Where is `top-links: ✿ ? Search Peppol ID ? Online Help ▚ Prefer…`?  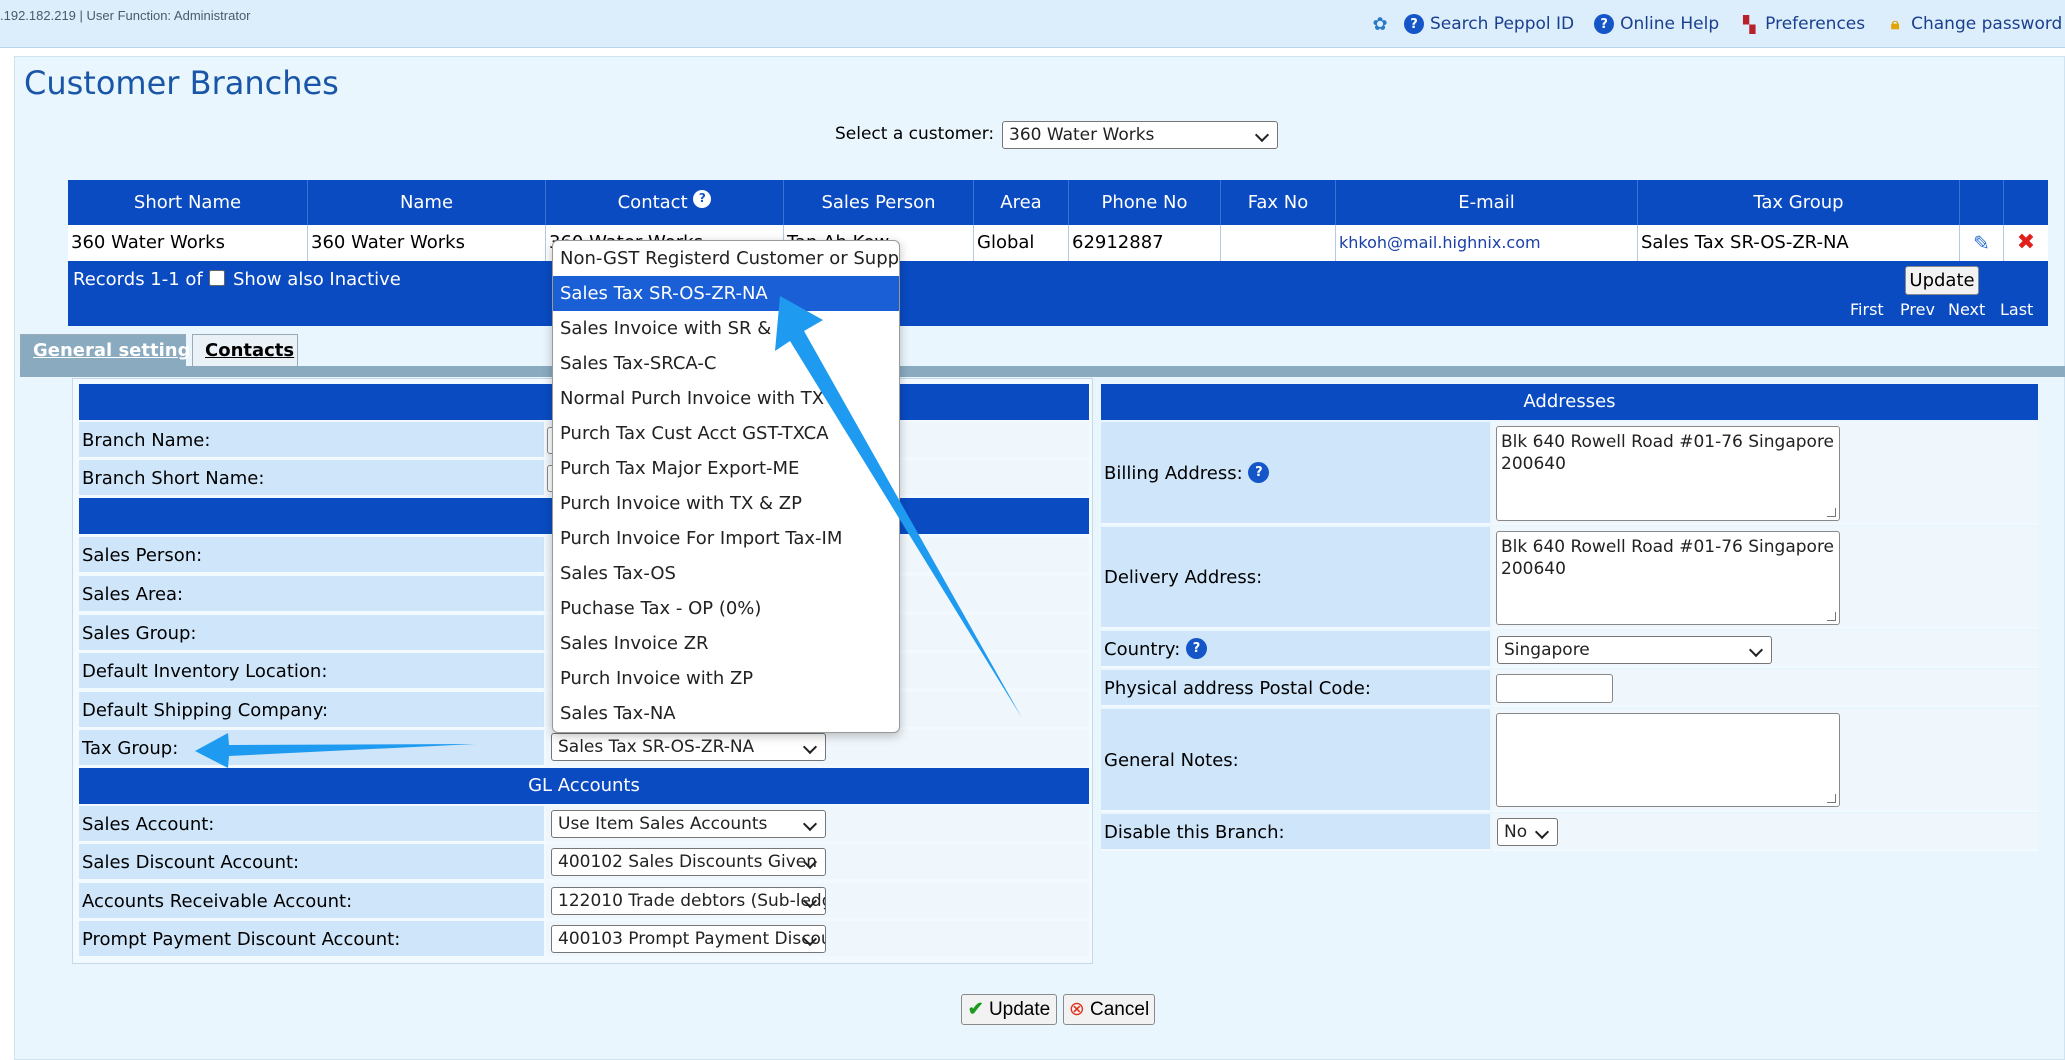 top-links: ✿ ? Search Peppol ID ? Online Help ▚ Prefer… is located at coordinates (1717, 24).